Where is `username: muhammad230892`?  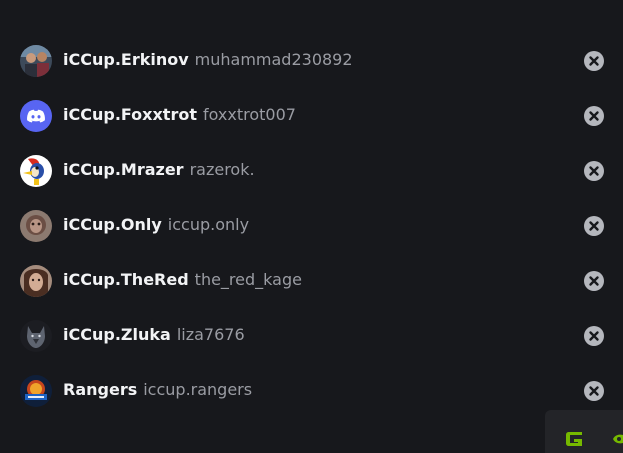
username: muhammad230892 is located at coordinates (273, 59).